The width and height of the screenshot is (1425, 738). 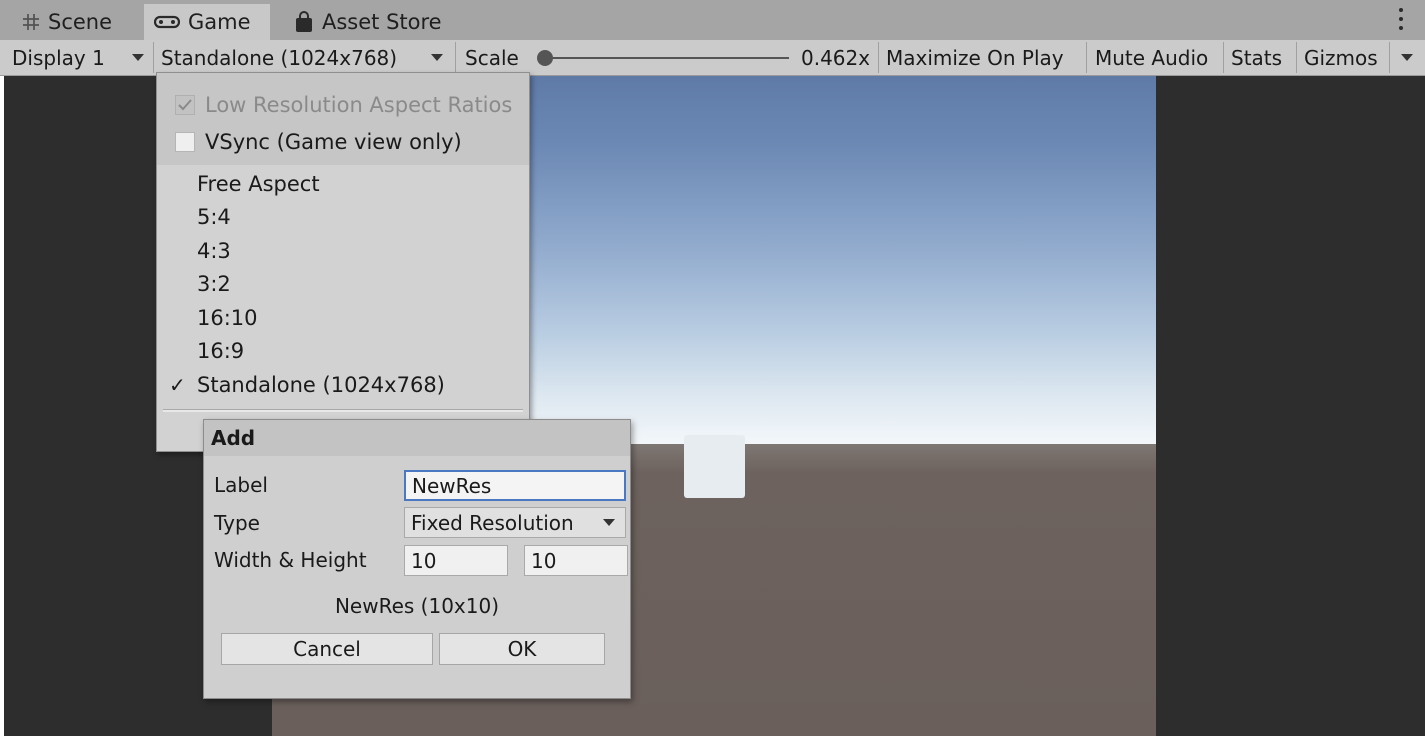 I want to click on type-field-label: Type, so click(x=237, y=523).